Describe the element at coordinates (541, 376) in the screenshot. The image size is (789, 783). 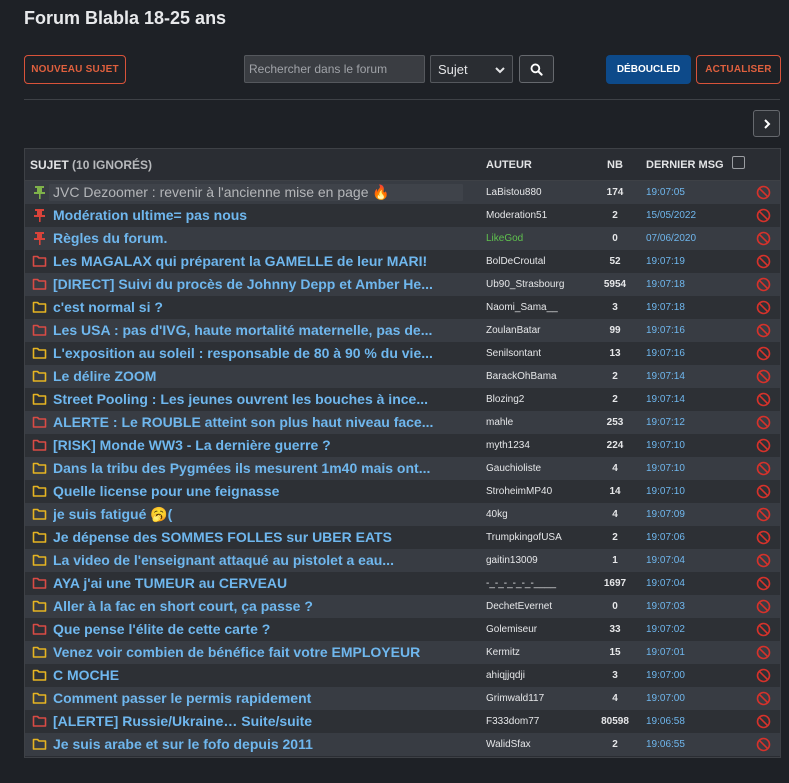
I see `topic-author: BarackOhBama` at that location.